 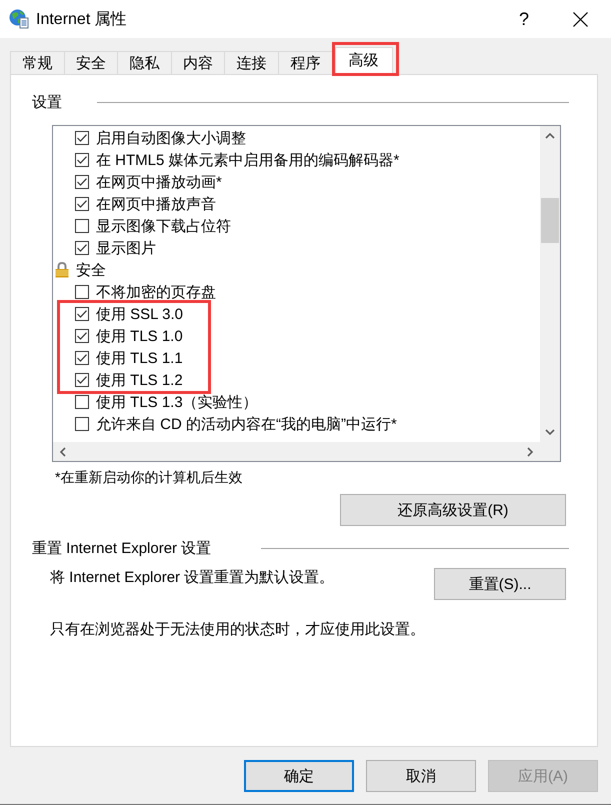 What do you see at coordinates (37, 62) in the screenshot?
I see `tab: 常规` at bounding box center [37, 62].